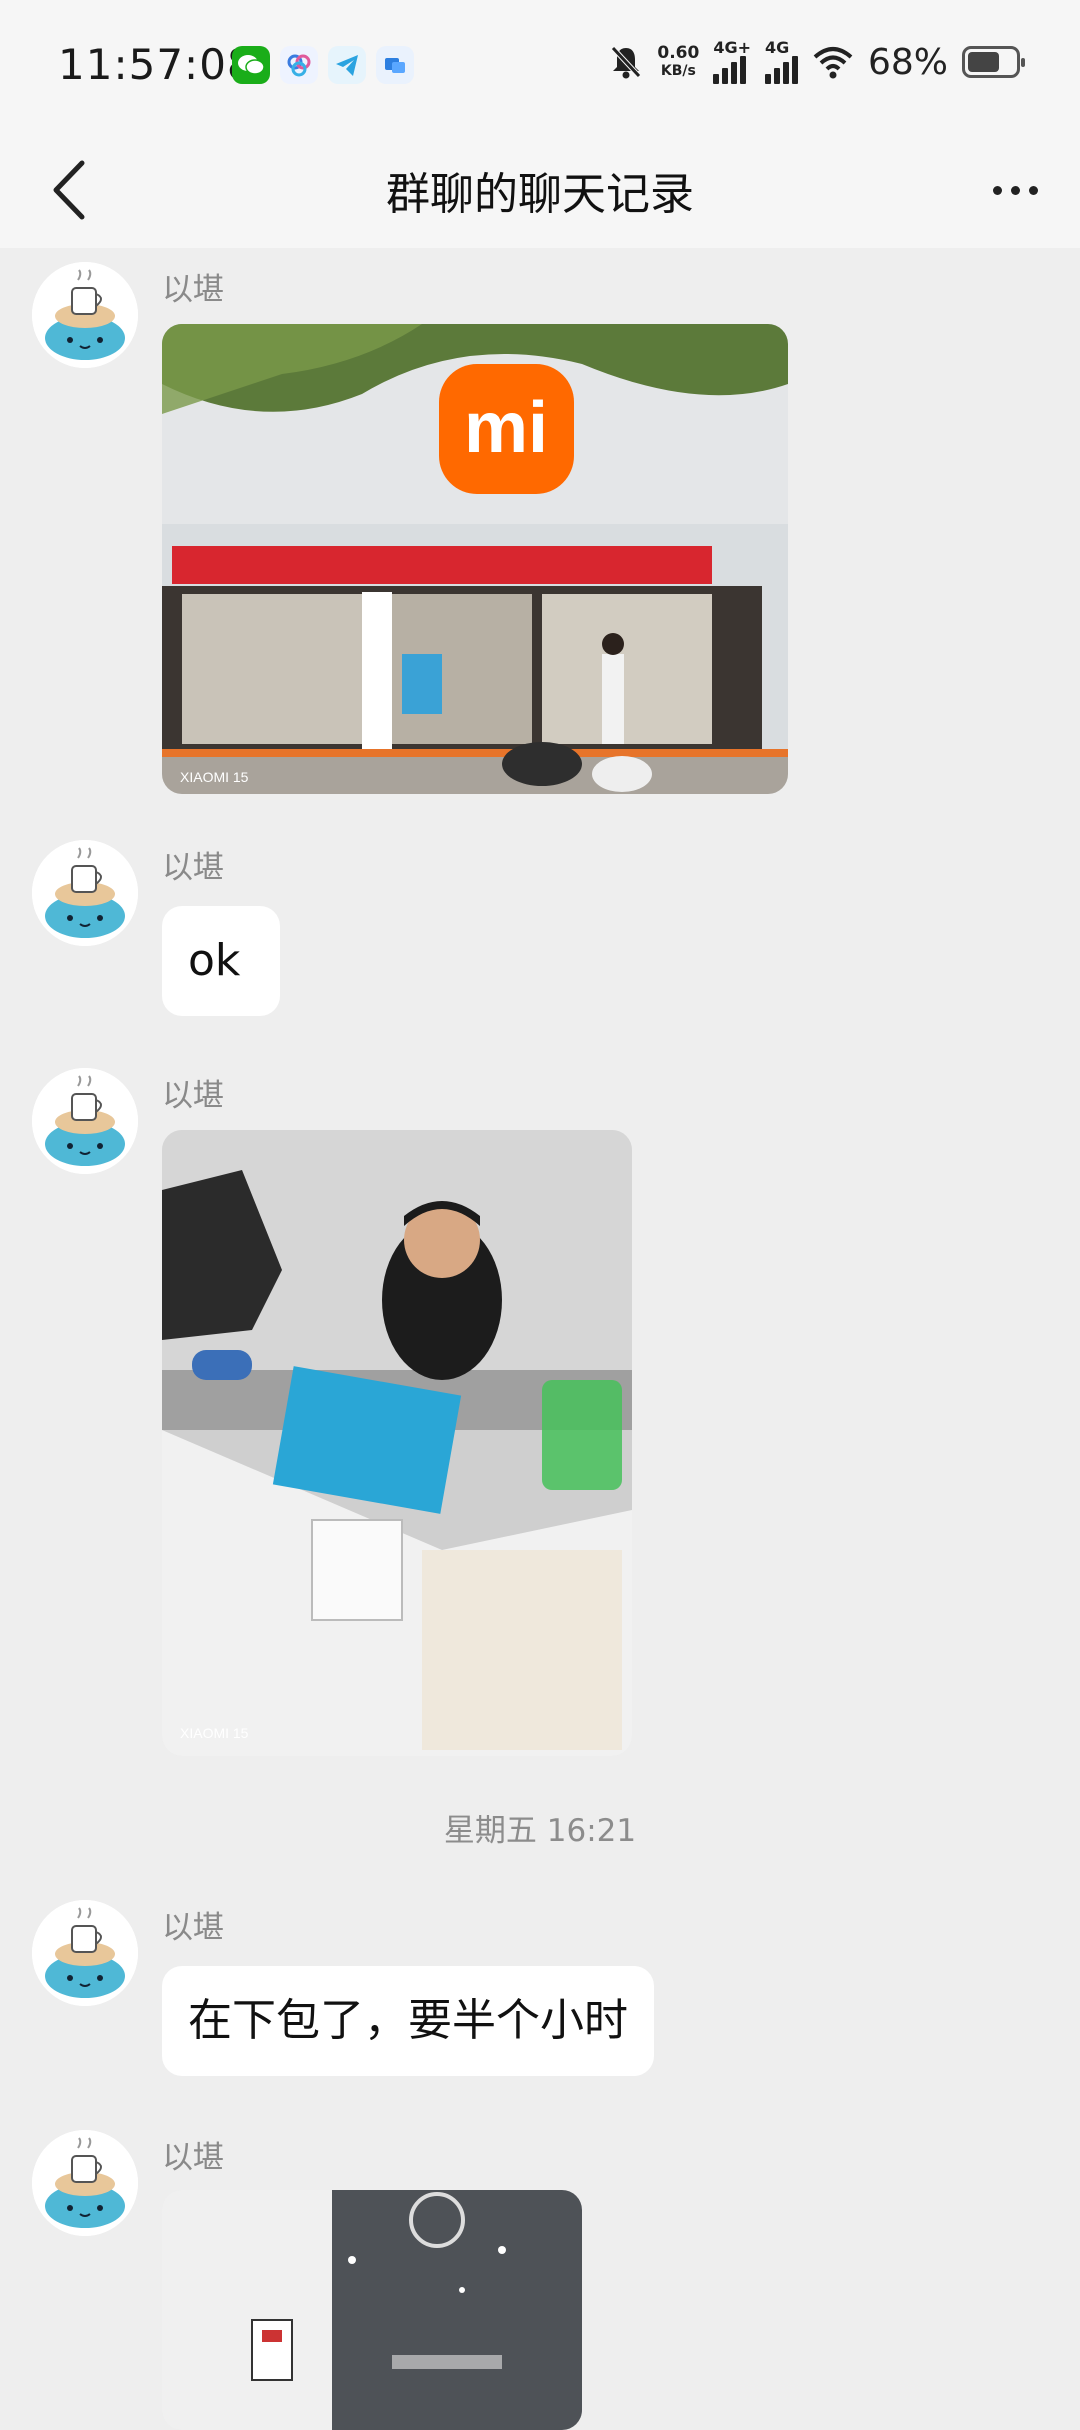 This screenshot has width=1080, height=2430. I want to click on image-message, so click(372, 2310).